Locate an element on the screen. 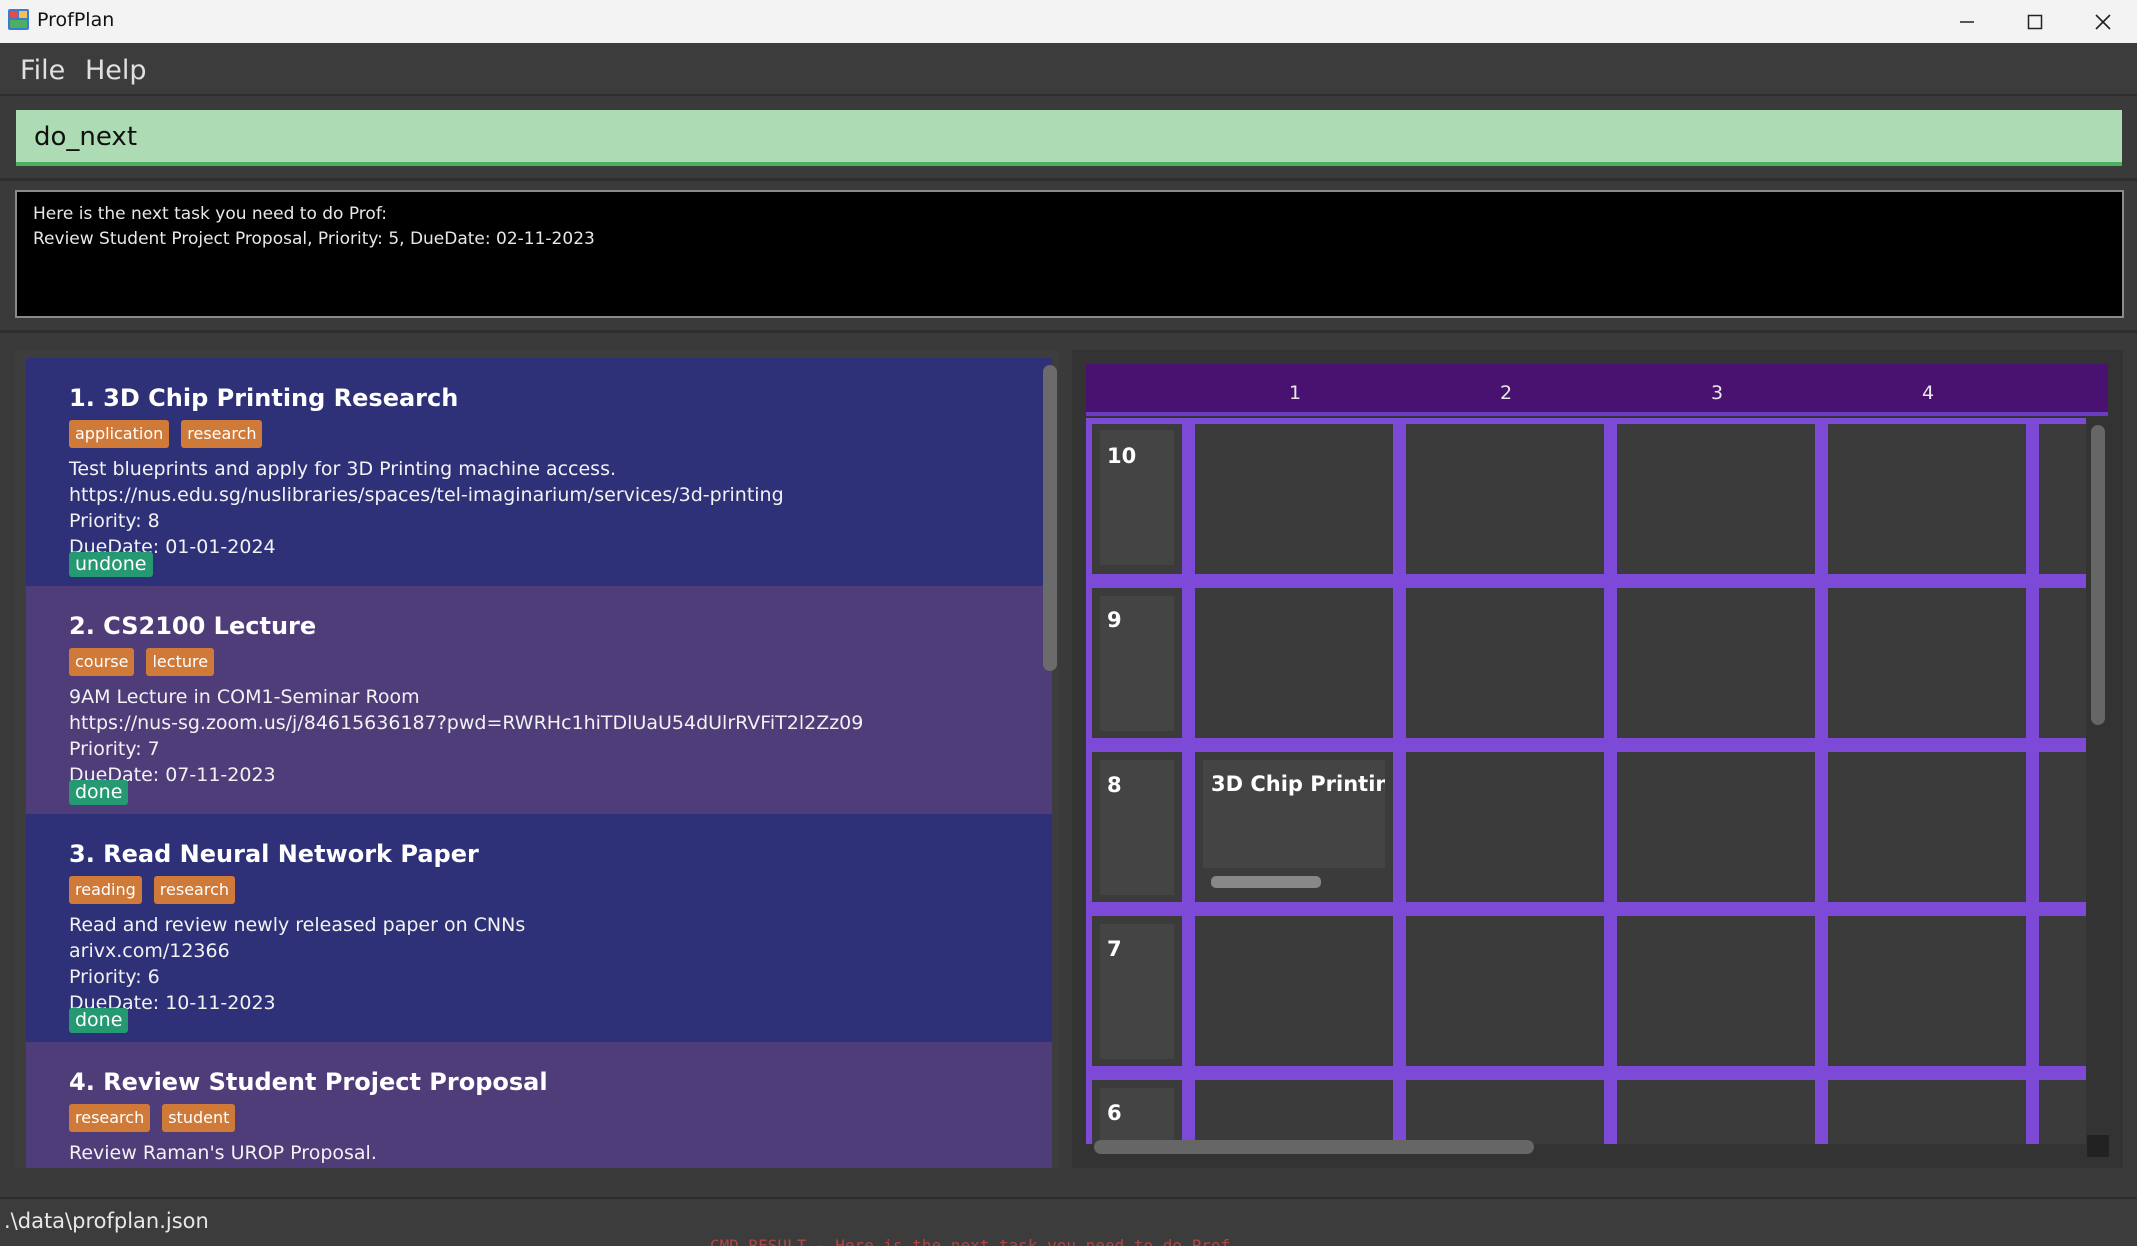  task-priority: Priority: 7 is located at coordinates (114, 749).